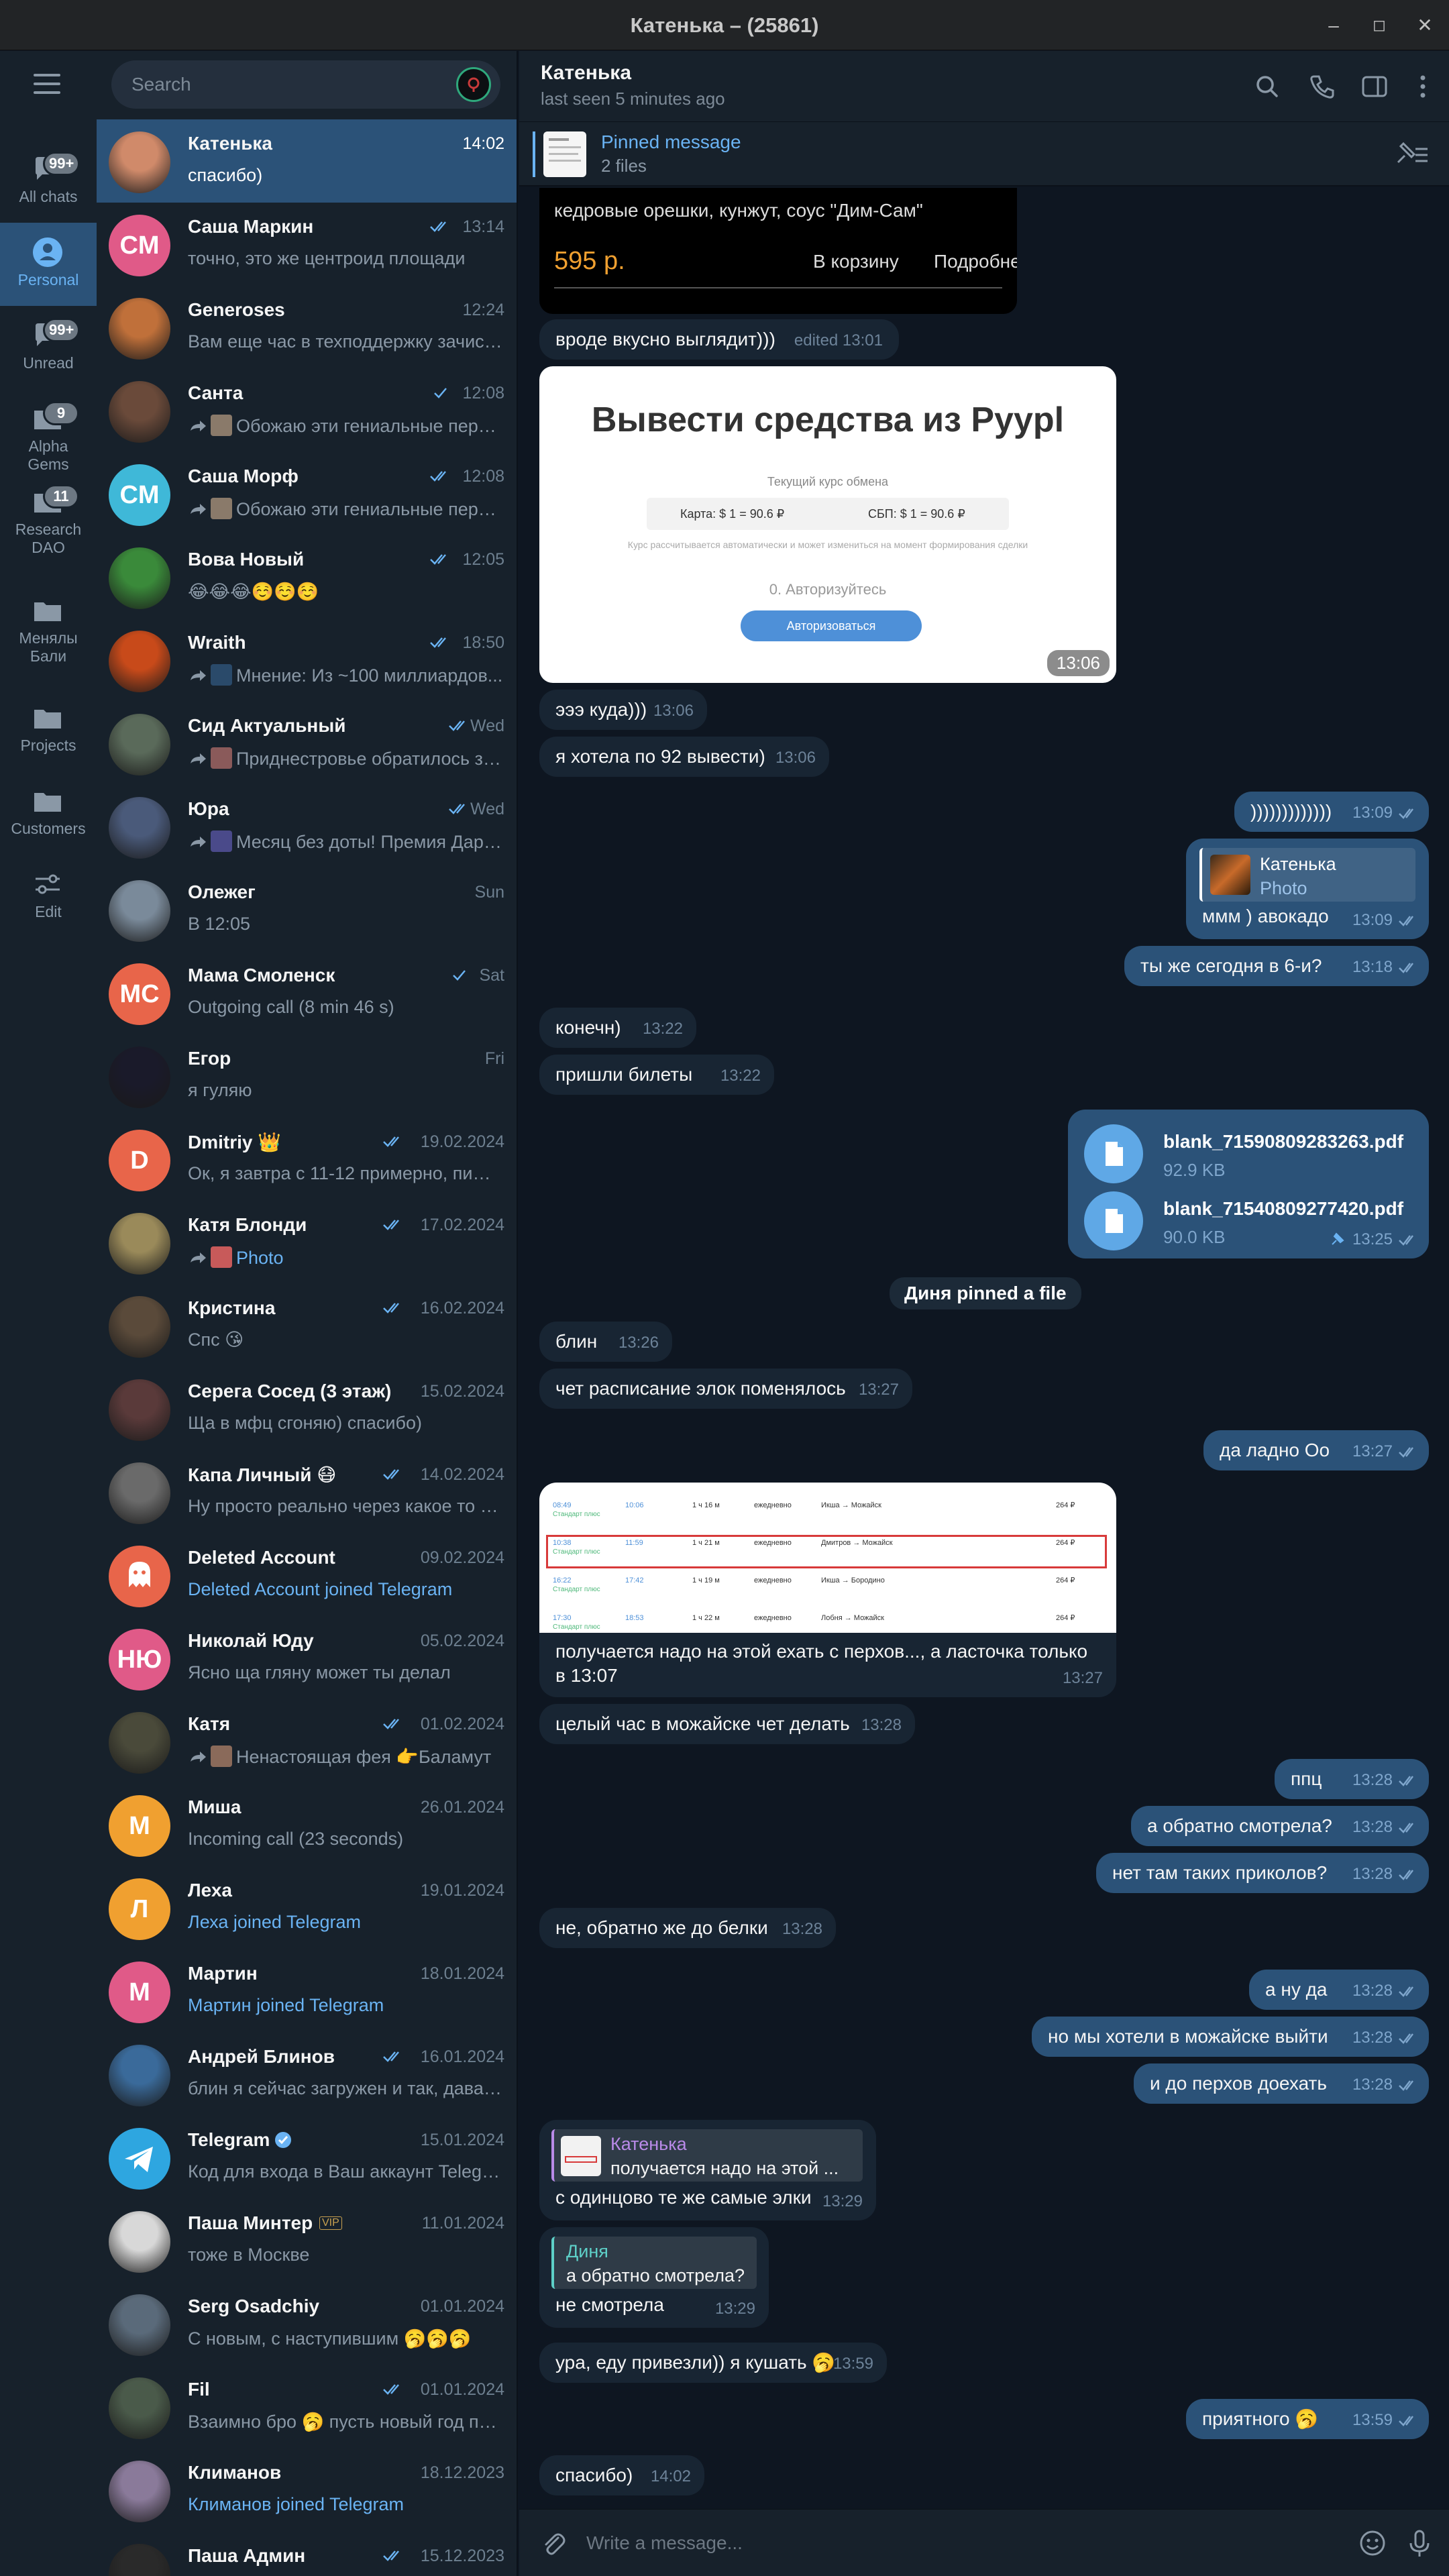  What do you see at coordinates (1251, 1154) in the screenshot?
I see `file-attachment: blank_71590809283263.pdf 92.9 KB` at bounding box center [1251, 1154].